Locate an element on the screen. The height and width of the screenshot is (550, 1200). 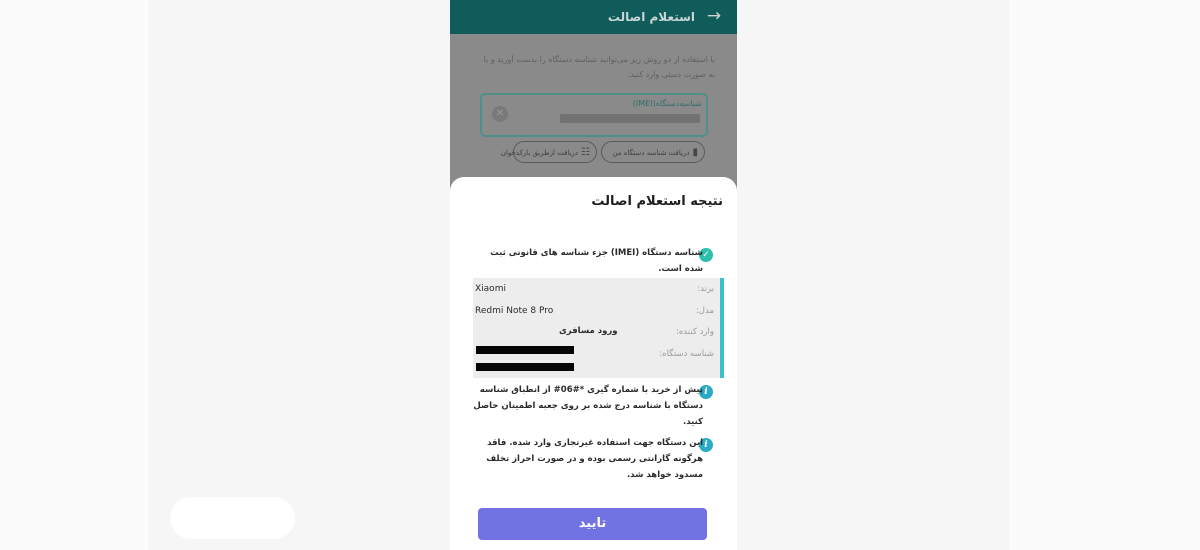
app-bar: → استعلام اصالت is located at coordinates (593, 17).